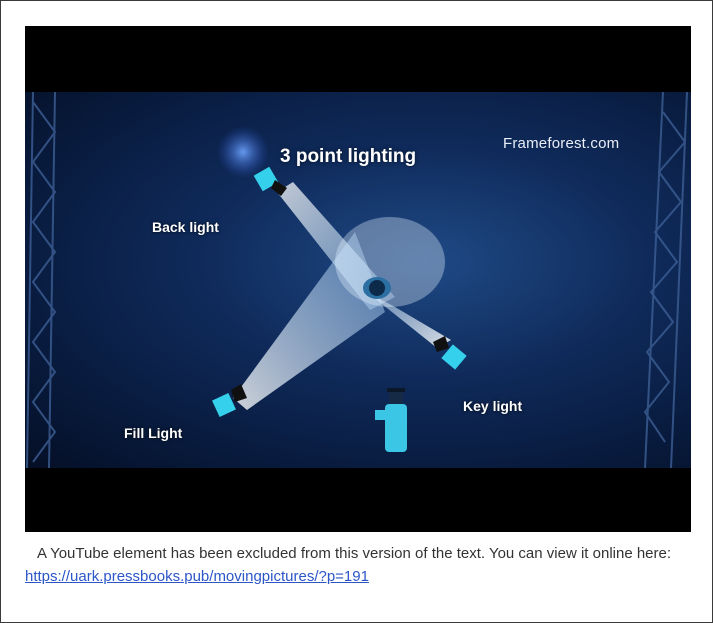 This screenshot has width=713, height=623. I want to click on video-title: 3 point lighting, so click(348, 156).